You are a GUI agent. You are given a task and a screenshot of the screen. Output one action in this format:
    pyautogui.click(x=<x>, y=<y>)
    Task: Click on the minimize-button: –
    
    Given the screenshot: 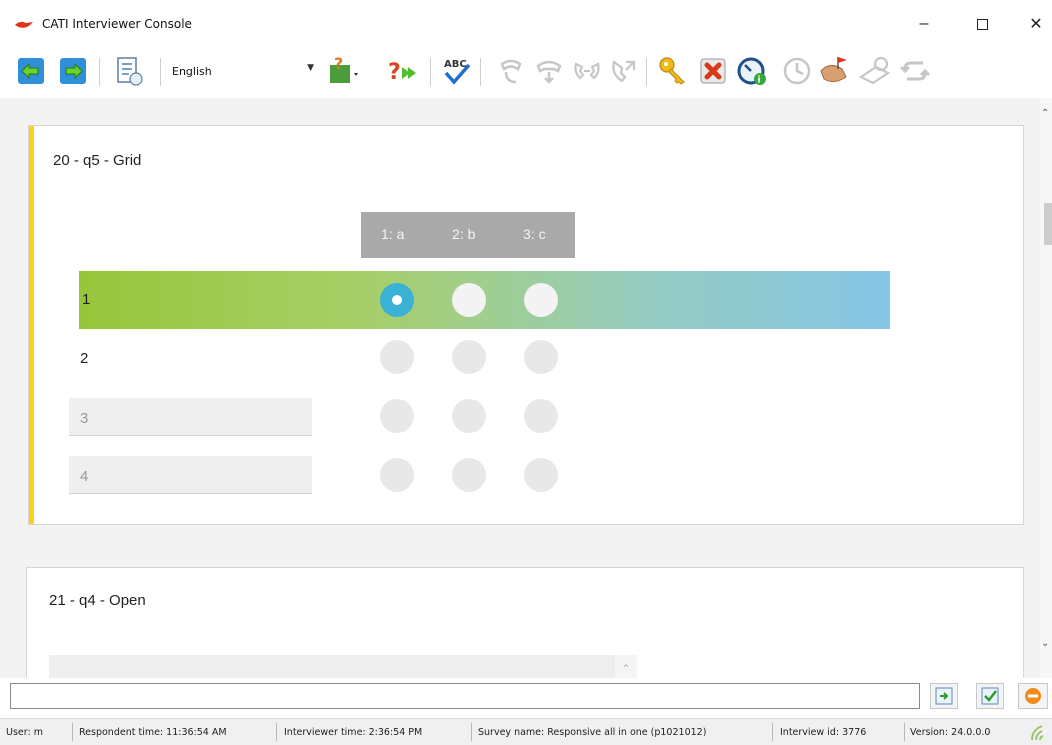 What is the action you would take?
    pyautogui.click(x=924, y=24)
    